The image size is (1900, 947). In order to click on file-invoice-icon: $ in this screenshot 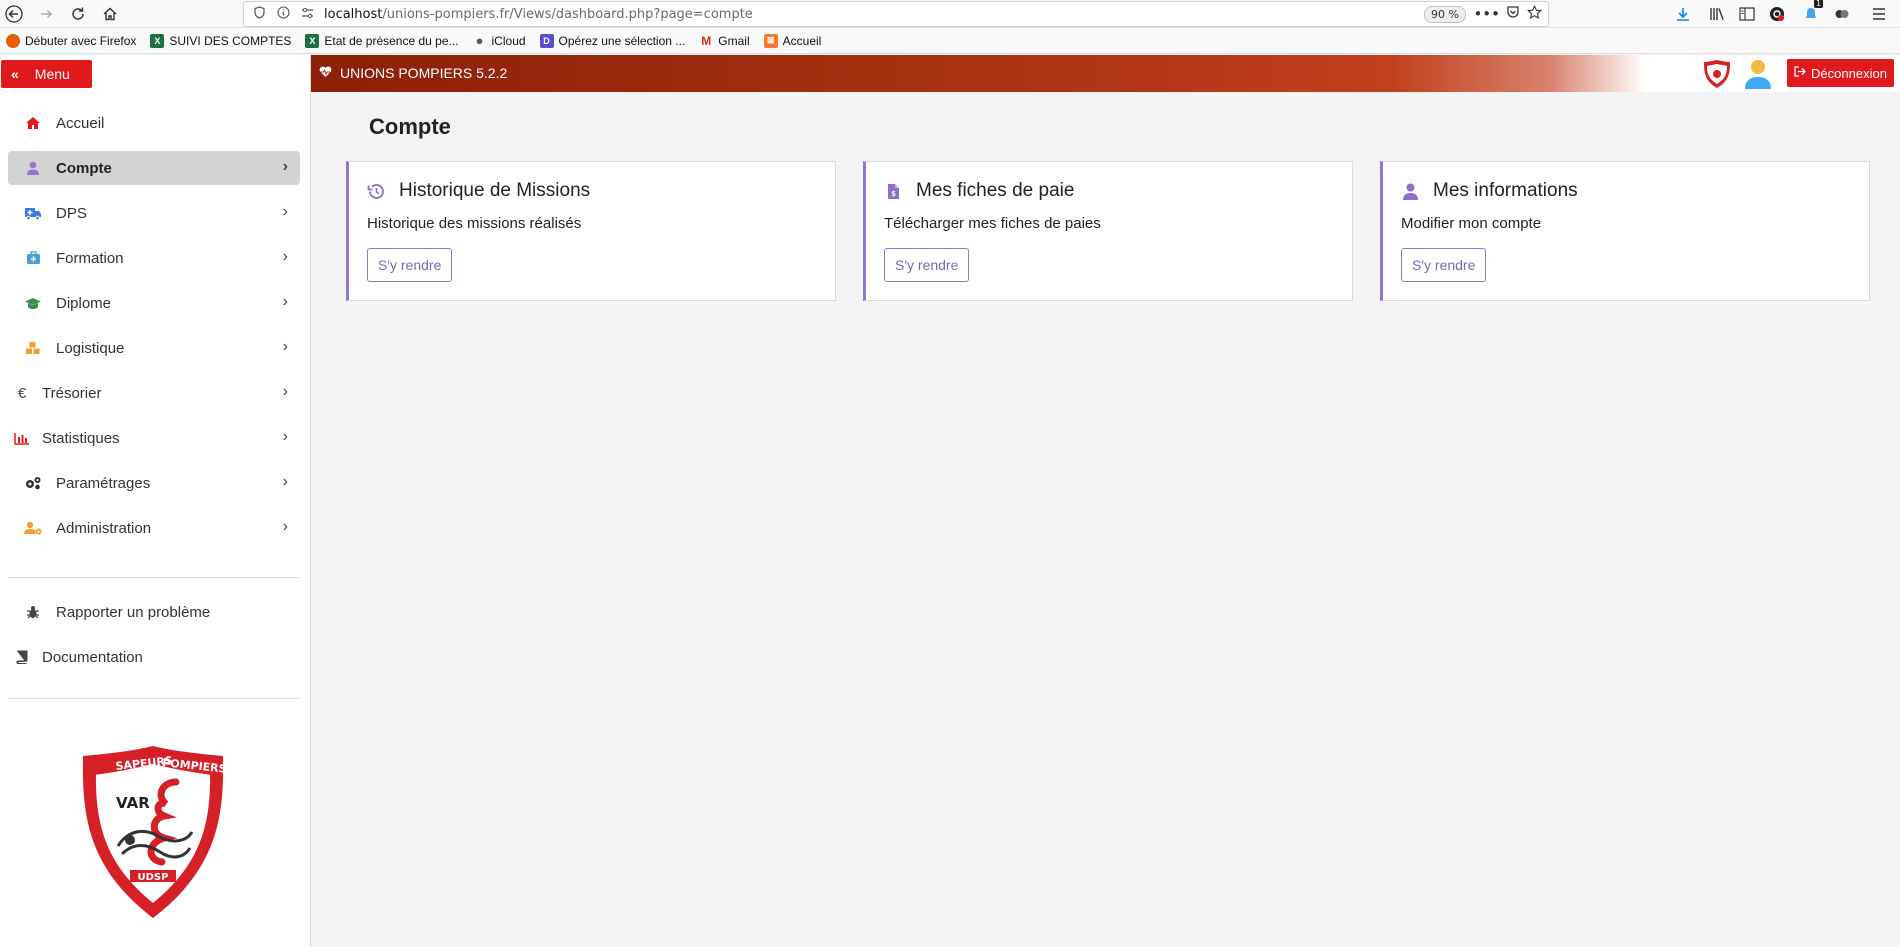, I will do `click(893, 191)`.